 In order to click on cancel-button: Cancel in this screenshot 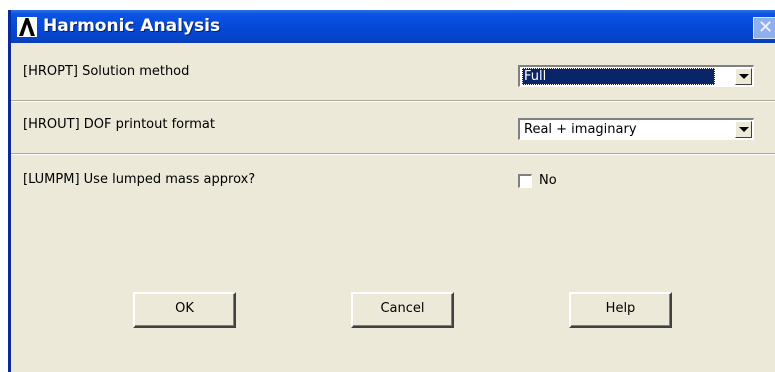, I will do `click(402, 310)`.